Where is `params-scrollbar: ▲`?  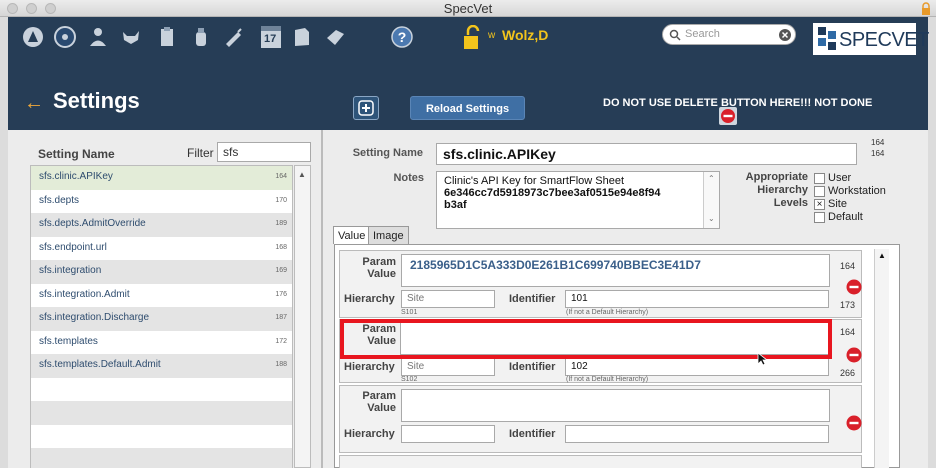 params-scrollbar: ▲ is located at coordinates (881, 358).